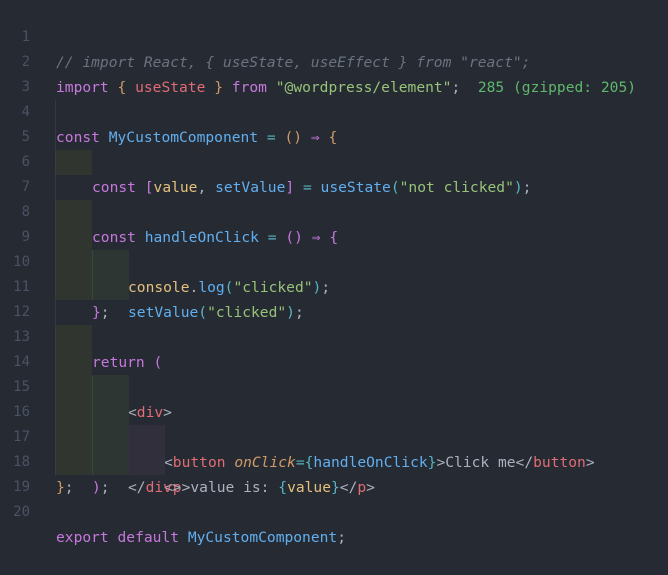 The height and width of the screenshot is (575, 668). I want to click on code-line-11: 11, so click(334, 272).